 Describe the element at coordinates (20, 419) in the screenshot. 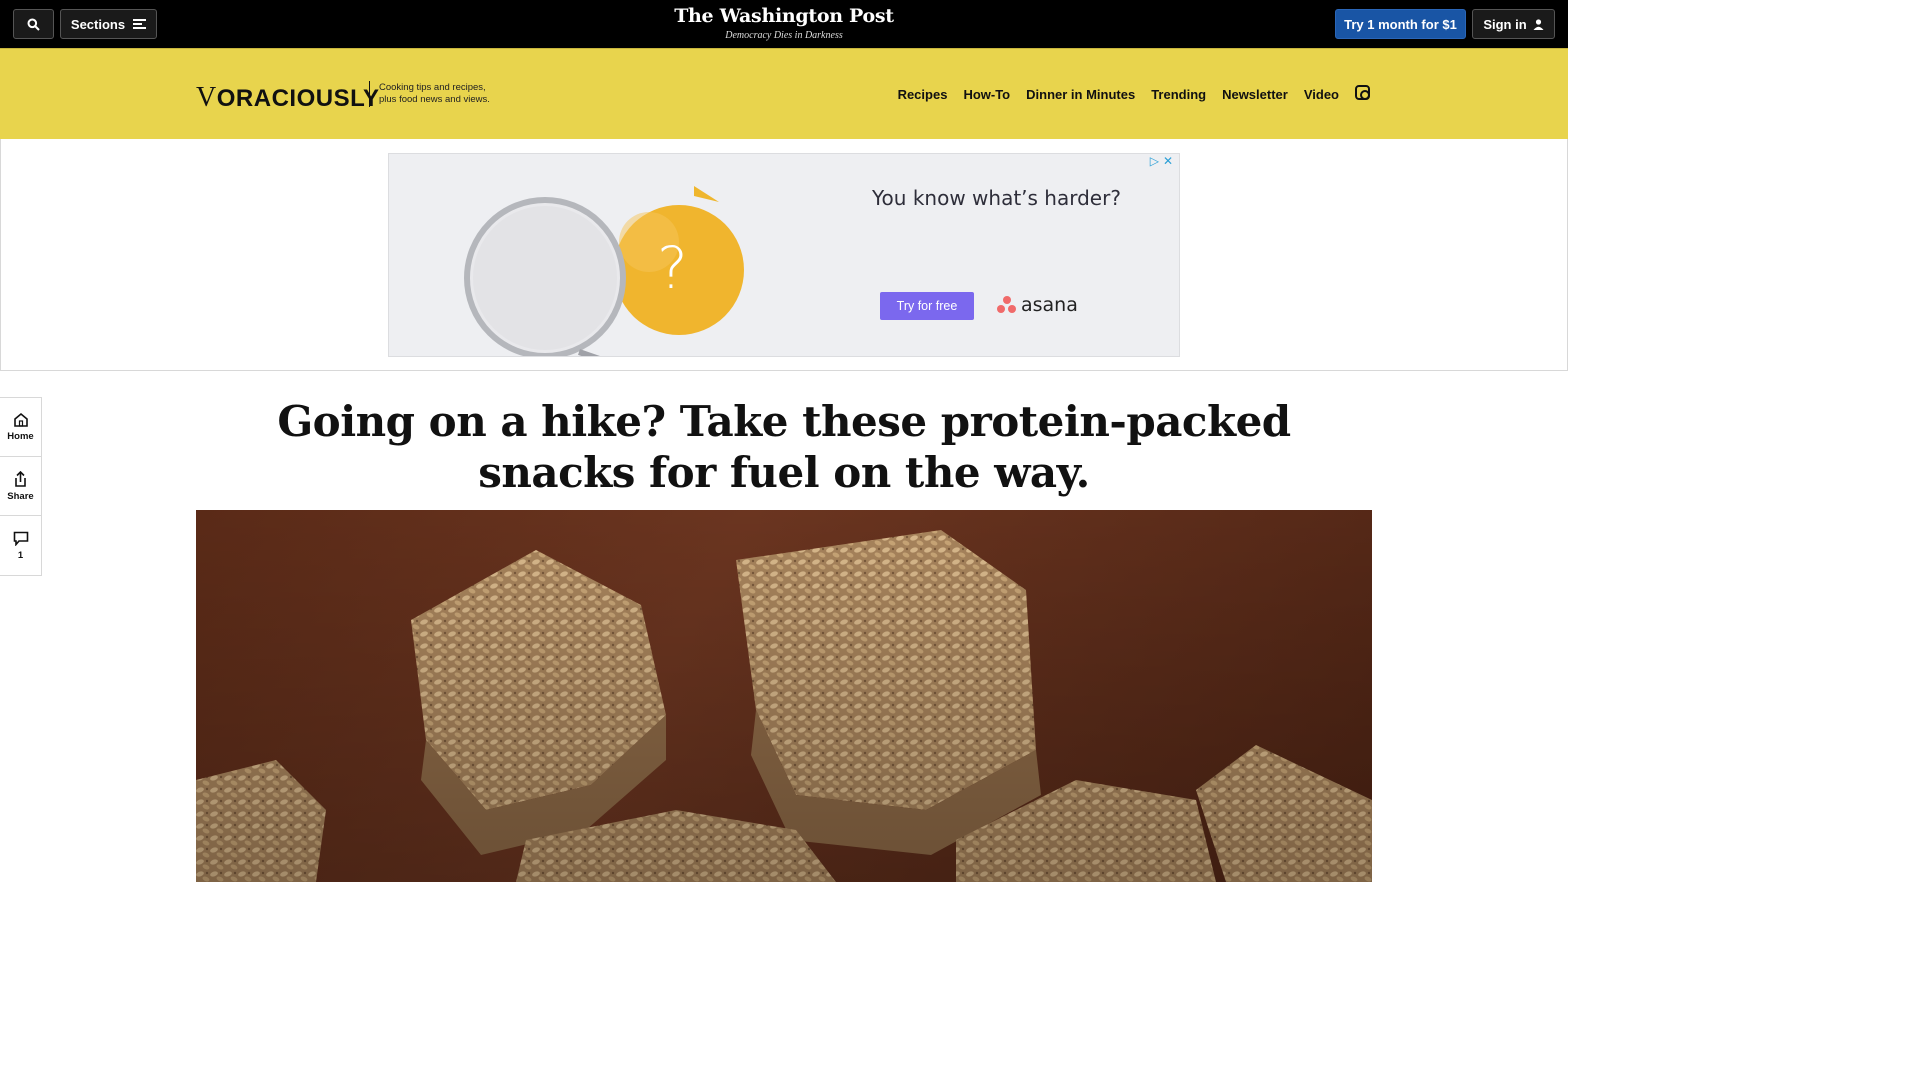

I see `home-icon` at that location.